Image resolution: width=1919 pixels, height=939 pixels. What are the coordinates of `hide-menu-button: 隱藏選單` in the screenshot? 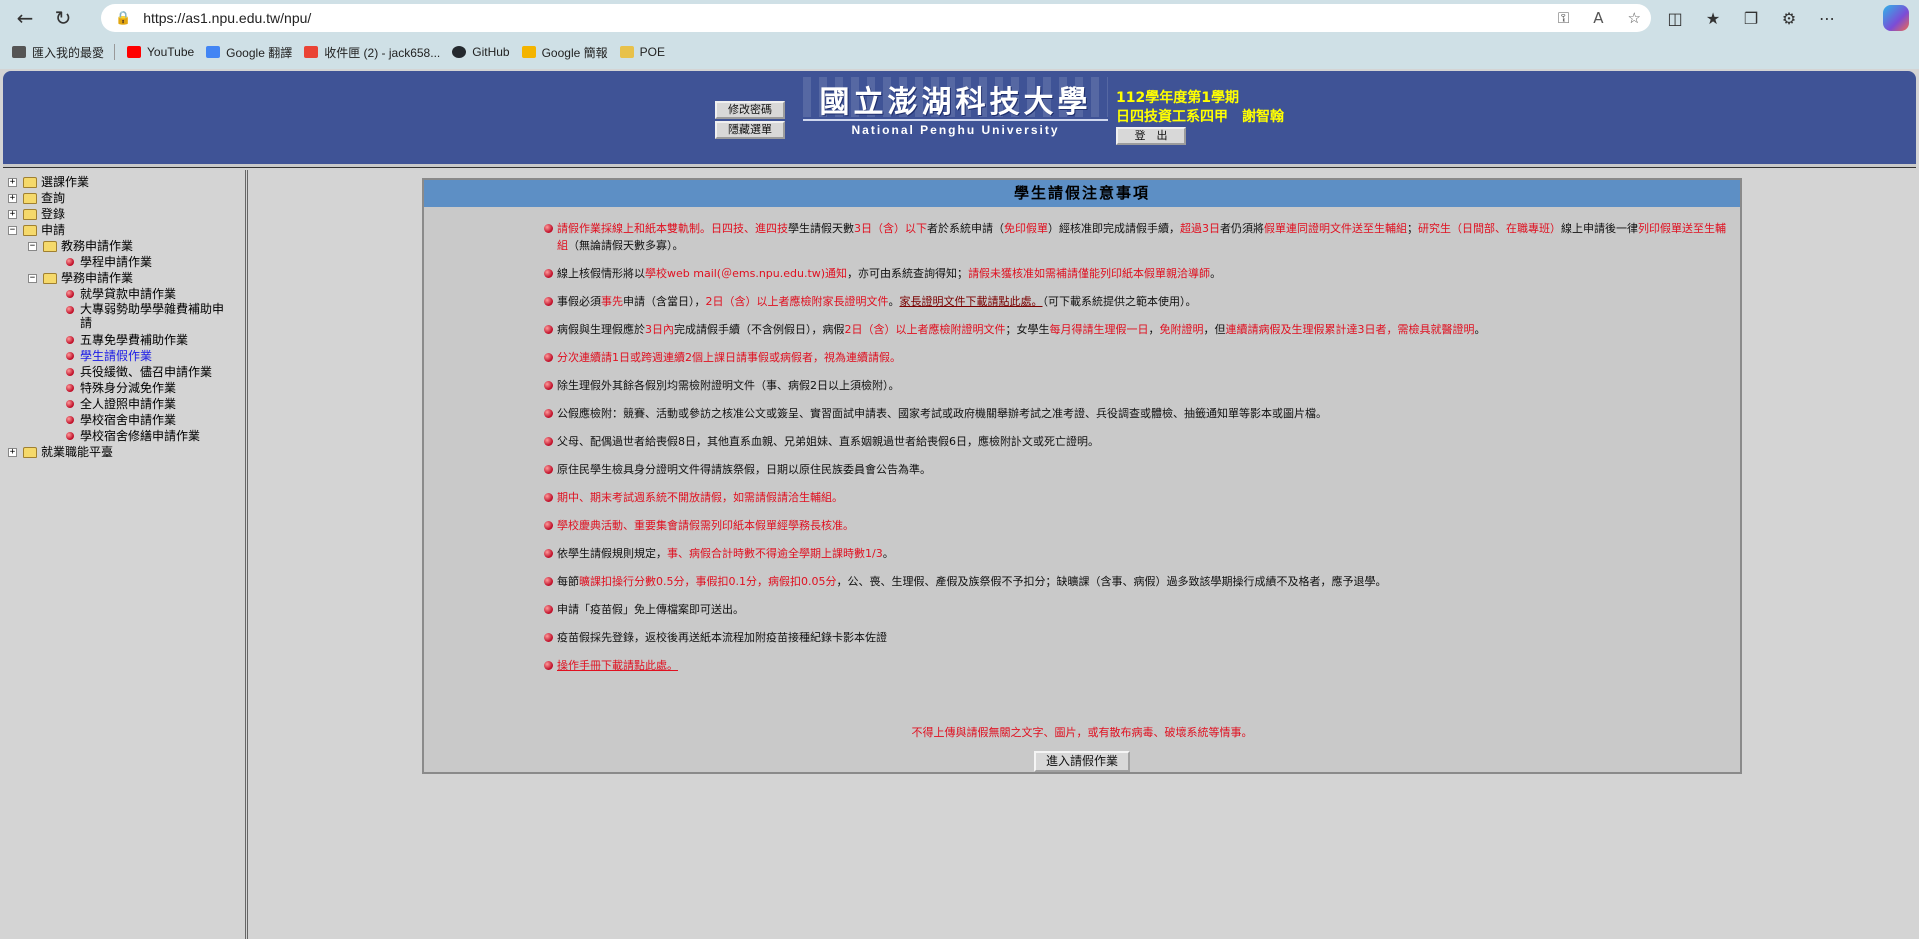 It's located at (750, 130).